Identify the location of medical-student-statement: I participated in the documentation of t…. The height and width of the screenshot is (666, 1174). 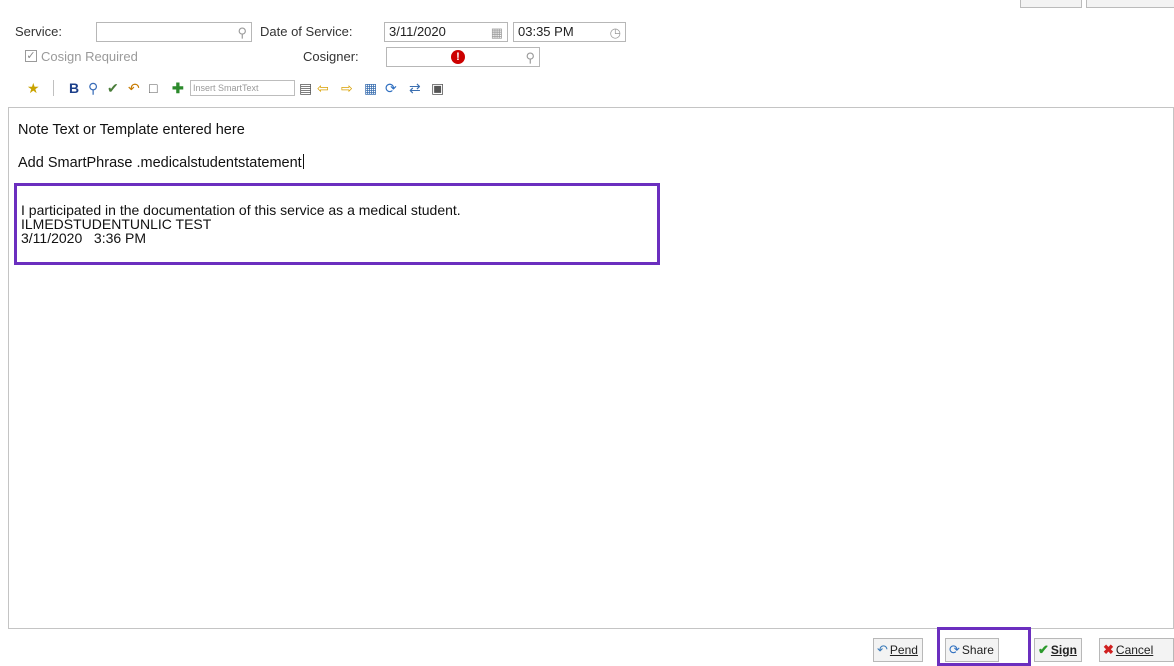
(337, 224).